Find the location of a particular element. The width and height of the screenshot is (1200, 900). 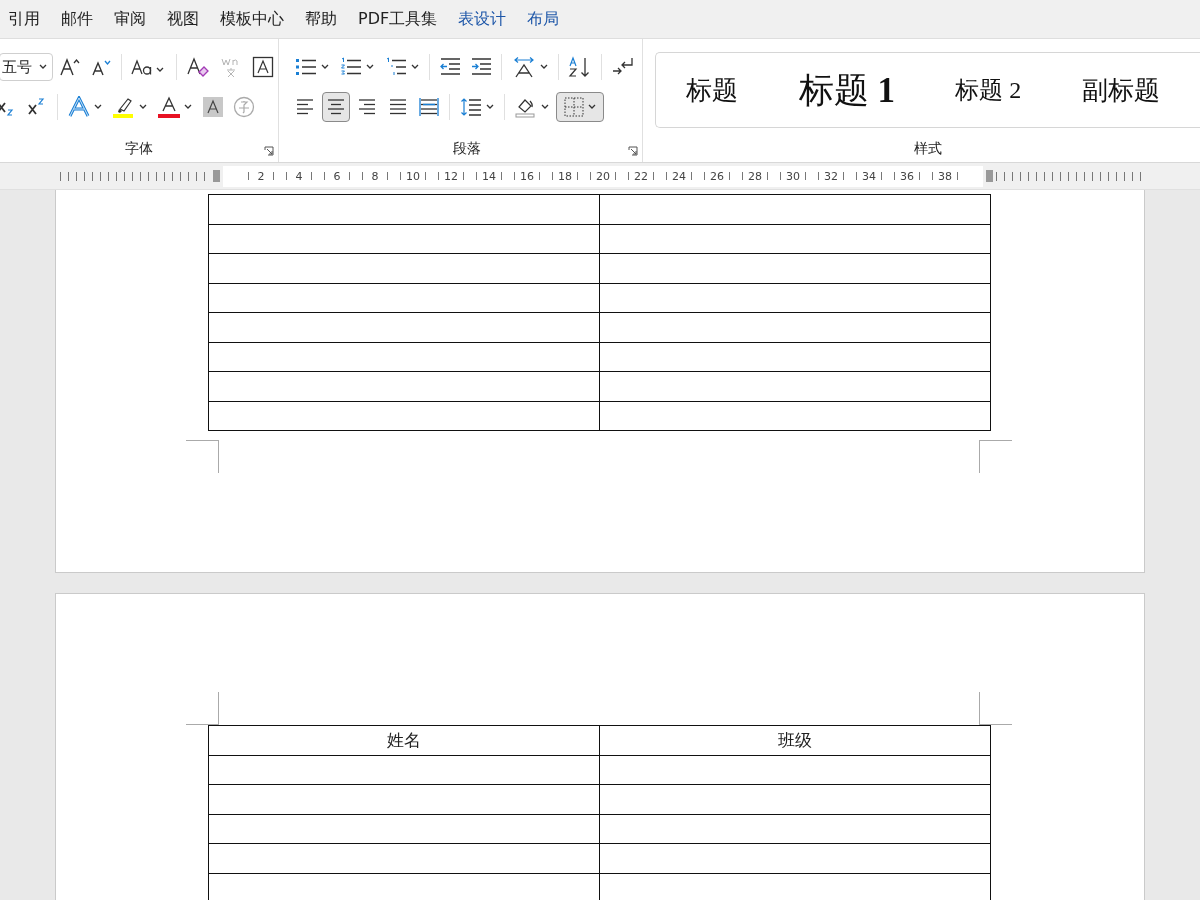

table-header-cell: 班级 is located at coordinates (795, 741).